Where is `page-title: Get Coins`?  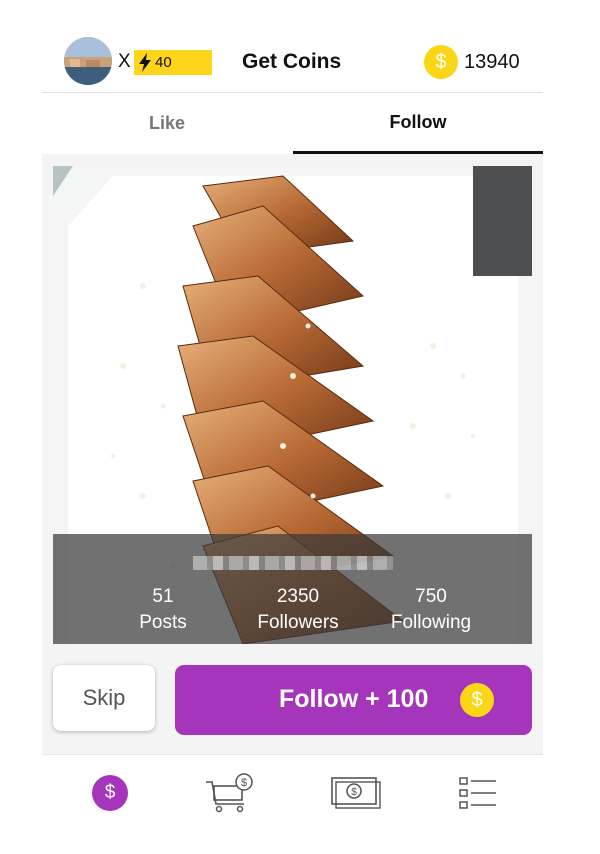 page-title: Get Coins is located at coordinates (292, 61).